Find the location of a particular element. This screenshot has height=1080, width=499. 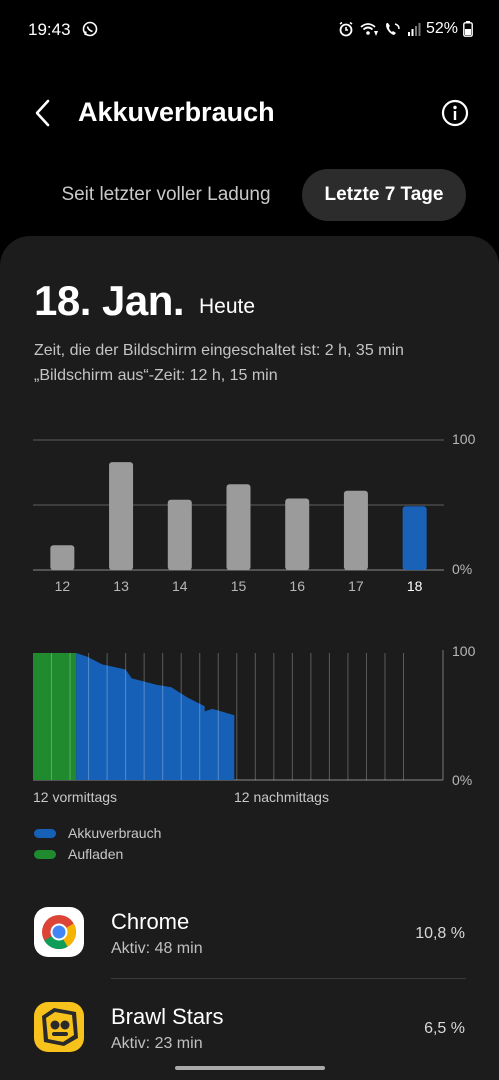

intraday-battery-chart: 100 0% is located at coordinates (254, 715).